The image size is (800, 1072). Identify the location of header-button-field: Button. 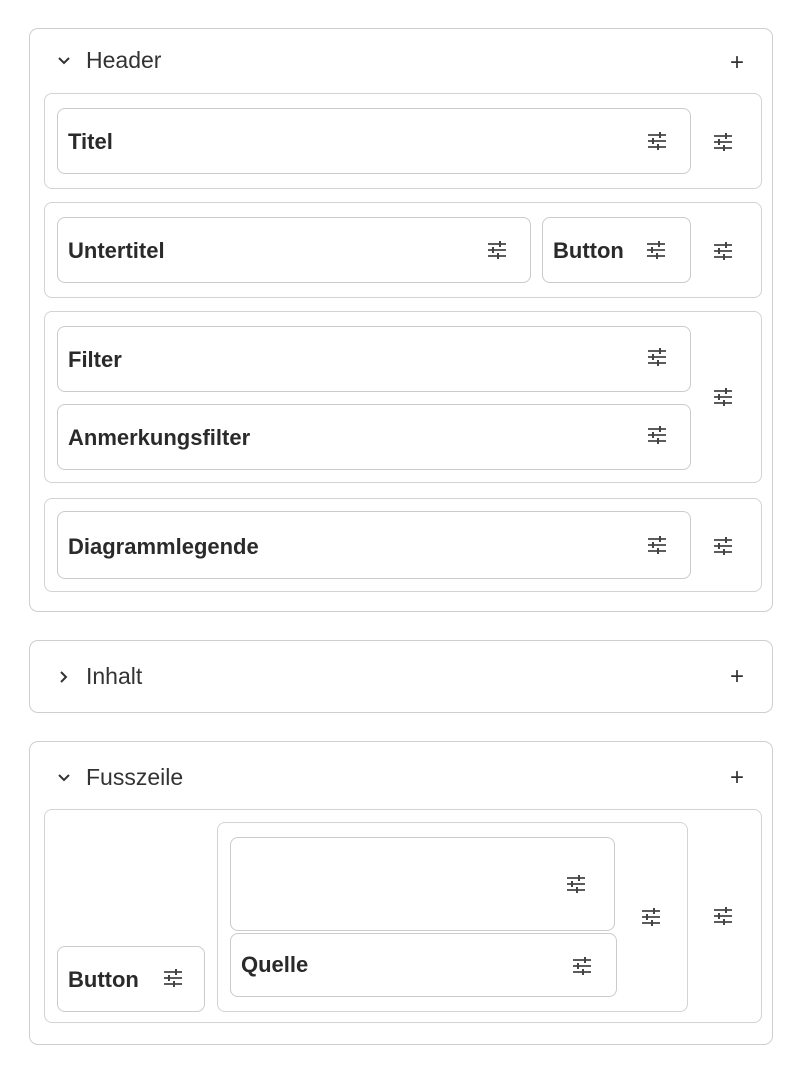
(616, 250).